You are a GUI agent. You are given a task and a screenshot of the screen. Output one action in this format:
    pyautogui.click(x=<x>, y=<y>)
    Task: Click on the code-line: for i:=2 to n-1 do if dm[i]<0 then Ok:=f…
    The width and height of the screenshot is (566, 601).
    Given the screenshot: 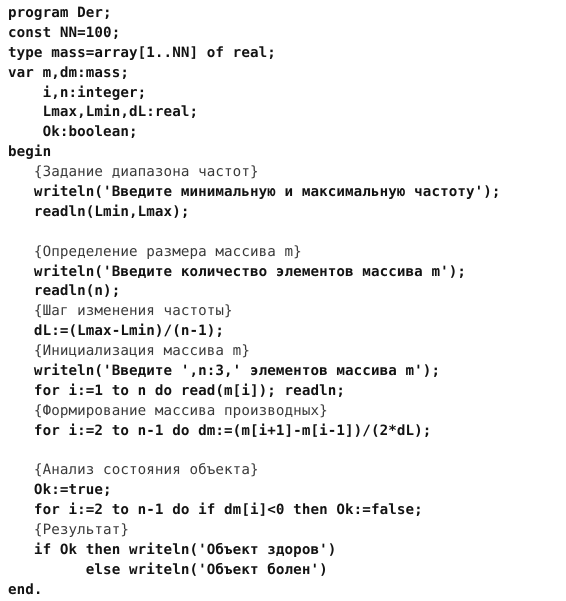 What is the action you would take?
    pyautogui.click(x=215, y=510)
    